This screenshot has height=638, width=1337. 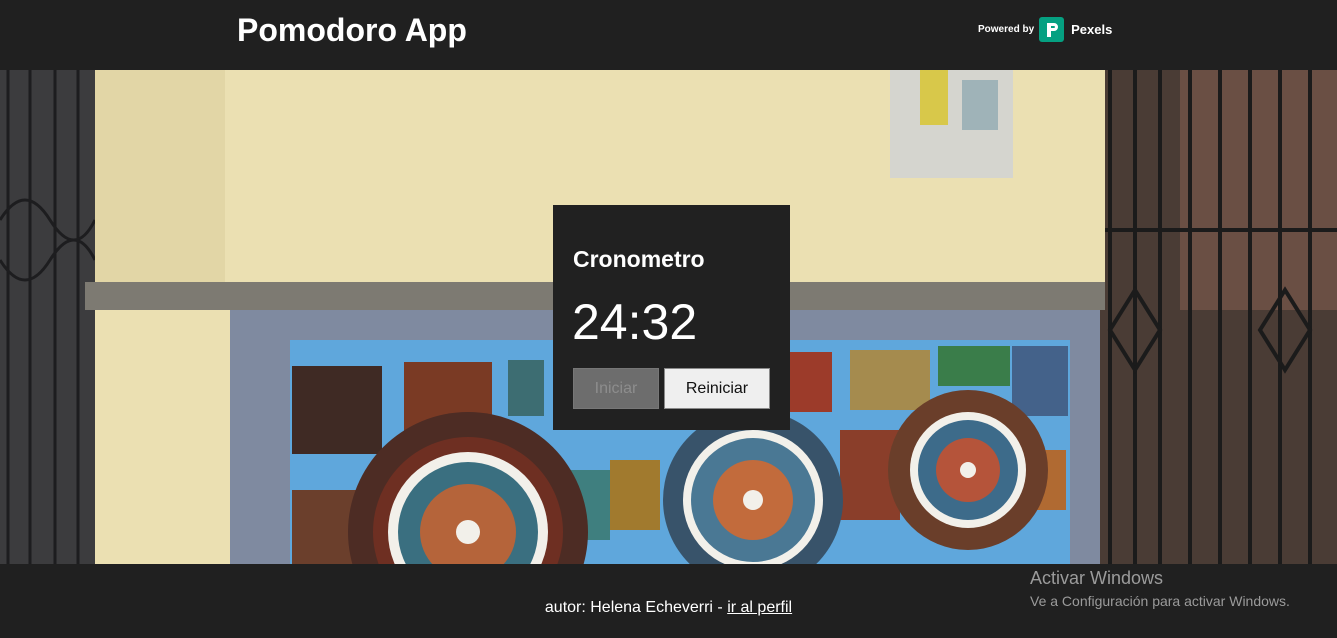 What do you see at coordinates (1160, 601) in the screenshot?
I see `windows-activation-subtitle: Ve a Configuración para activar Windows.` at bounding box center [1160, 601].